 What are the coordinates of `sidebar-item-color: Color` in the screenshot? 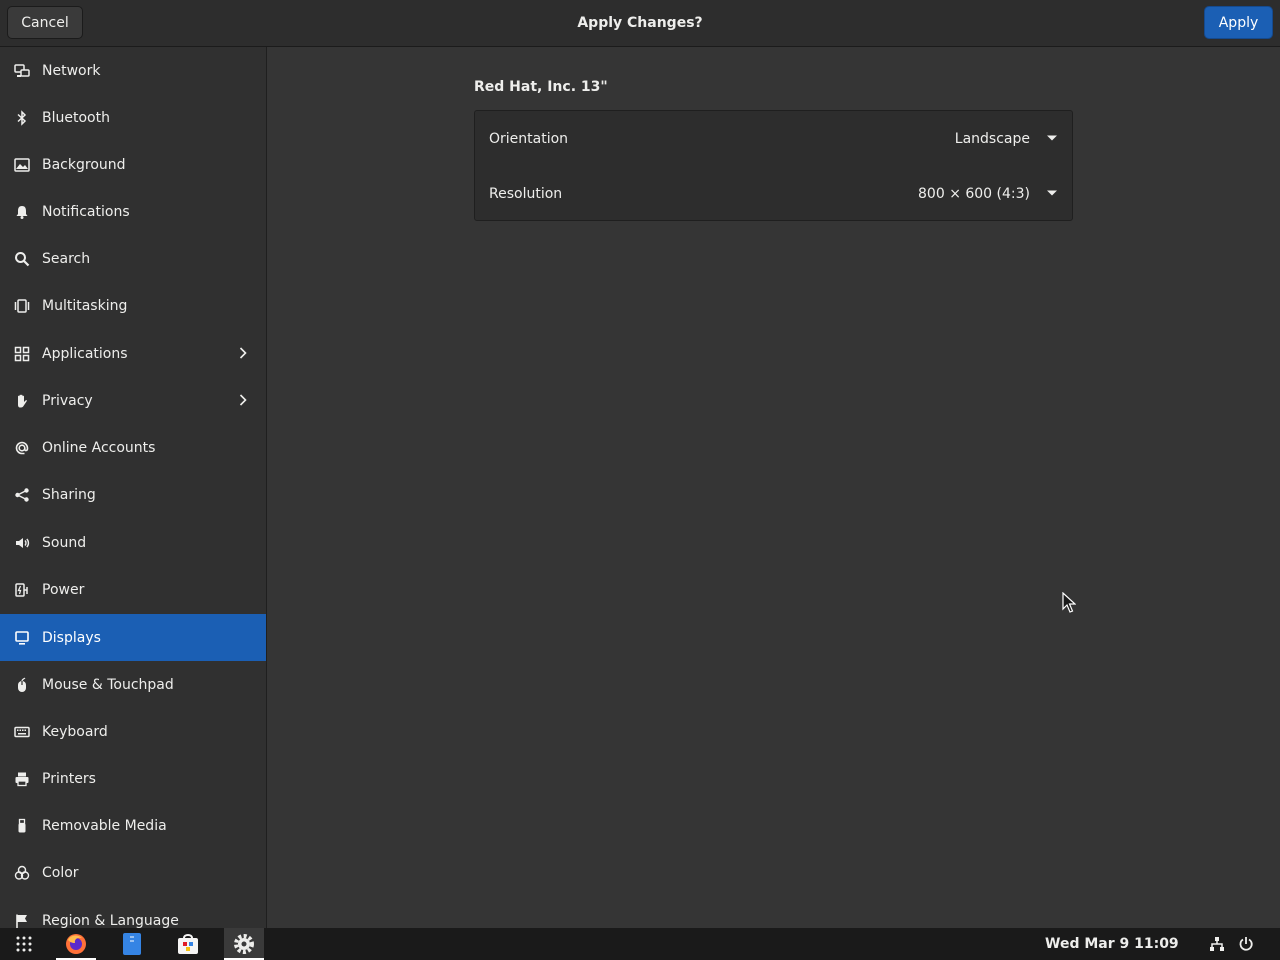 It's located at (133, 872).